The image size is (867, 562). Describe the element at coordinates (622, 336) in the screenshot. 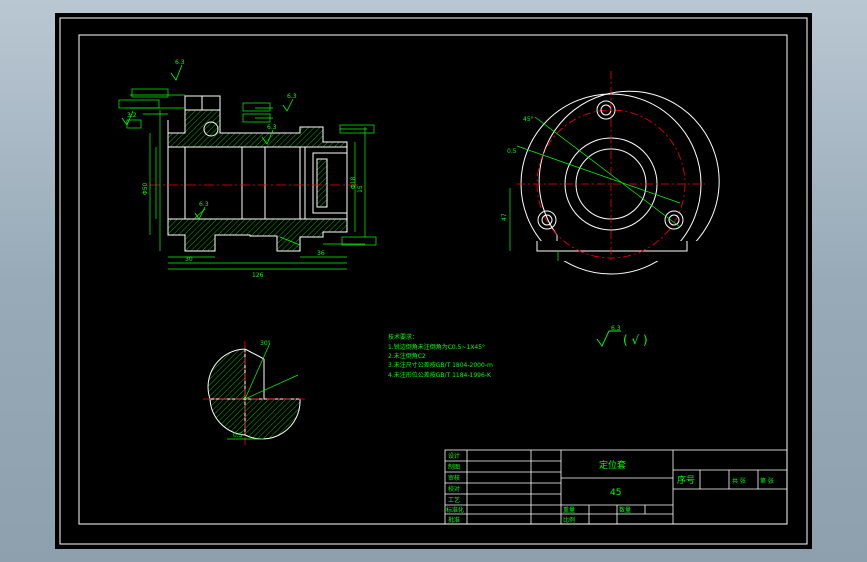

I see `general-roughness: 6.3 ( √ )` at that location.